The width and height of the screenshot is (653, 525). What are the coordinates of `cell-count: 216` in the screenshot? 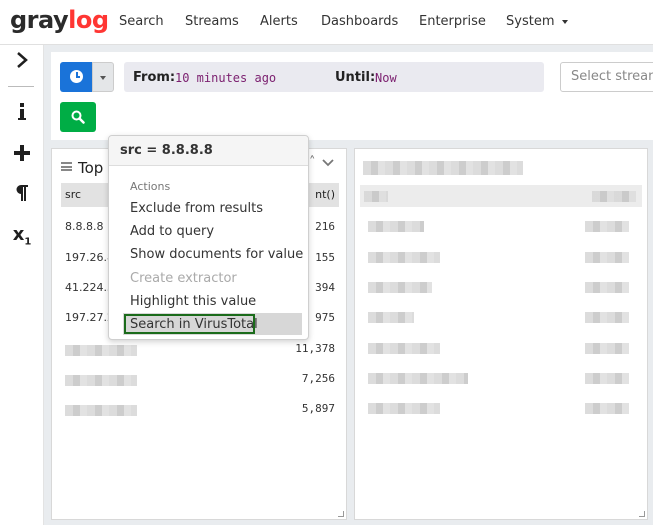 It's located at (325, 226).